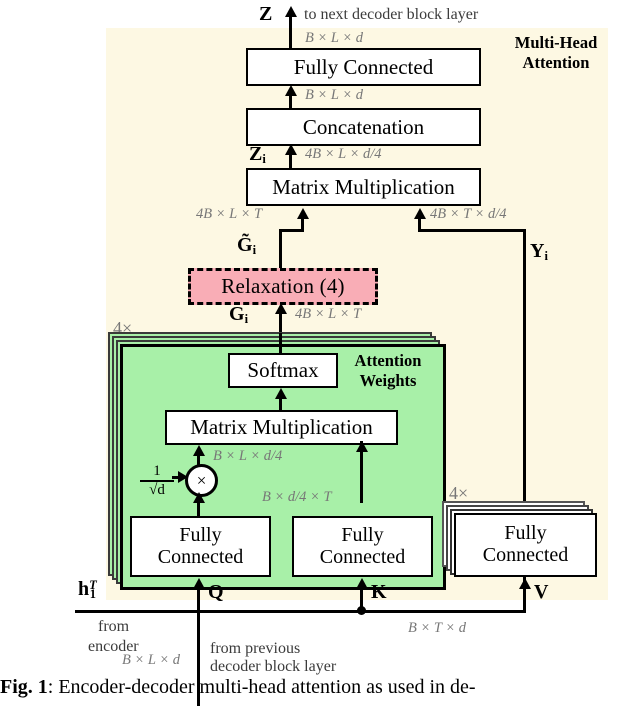 The image size is (640, 716). Describe the element at coordinates (420, 213) in the screenshot. I see `y-arrowhead` at that location.